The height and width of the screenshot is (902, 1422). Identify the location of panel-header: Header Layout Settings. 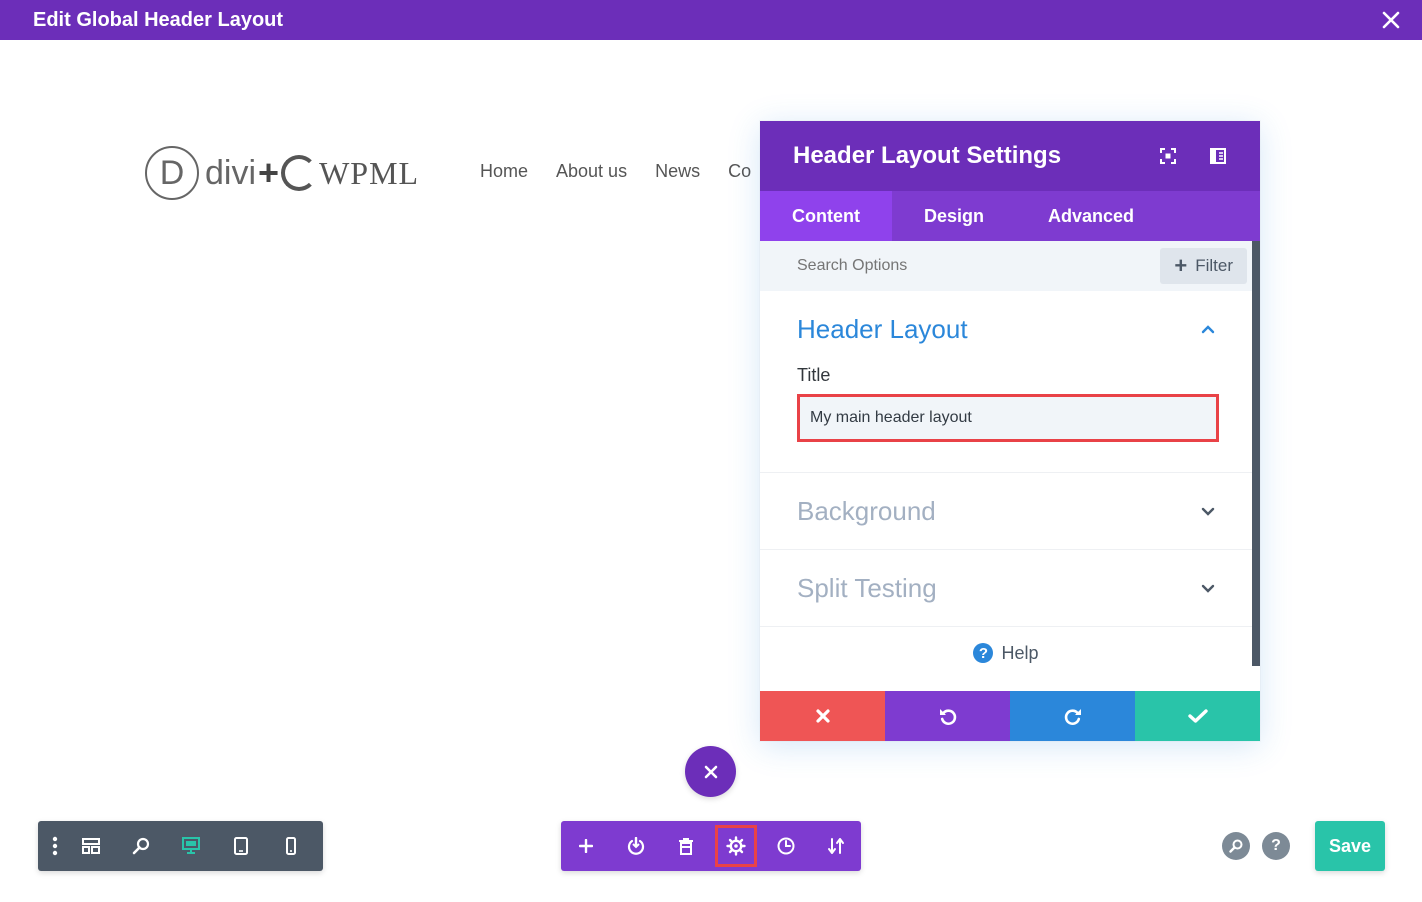
(1010, 156).